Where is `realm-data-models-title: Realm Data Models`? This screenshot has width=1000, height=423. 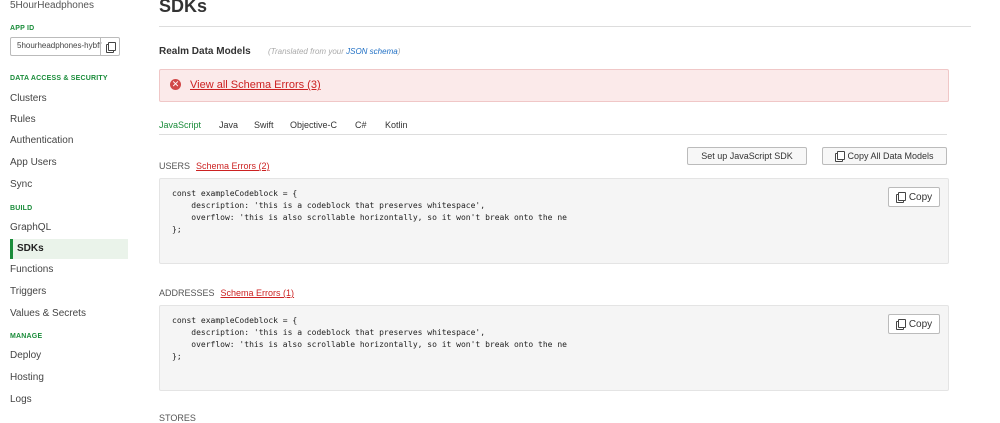 realm-data-models-title: Realm Data Models is located at coordinates (205, 51).